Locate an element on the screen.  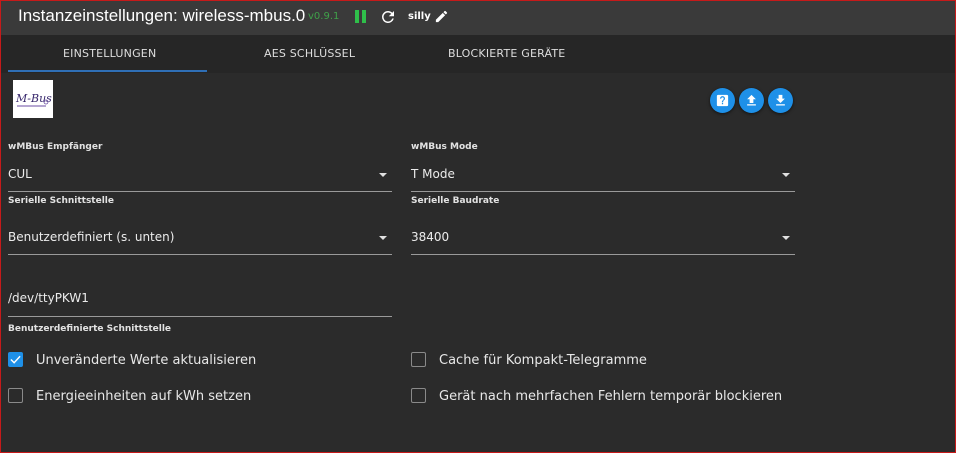
serial-interface-select: Benutzerdefiniert (s. unten) is located at coordinates (200, 240).